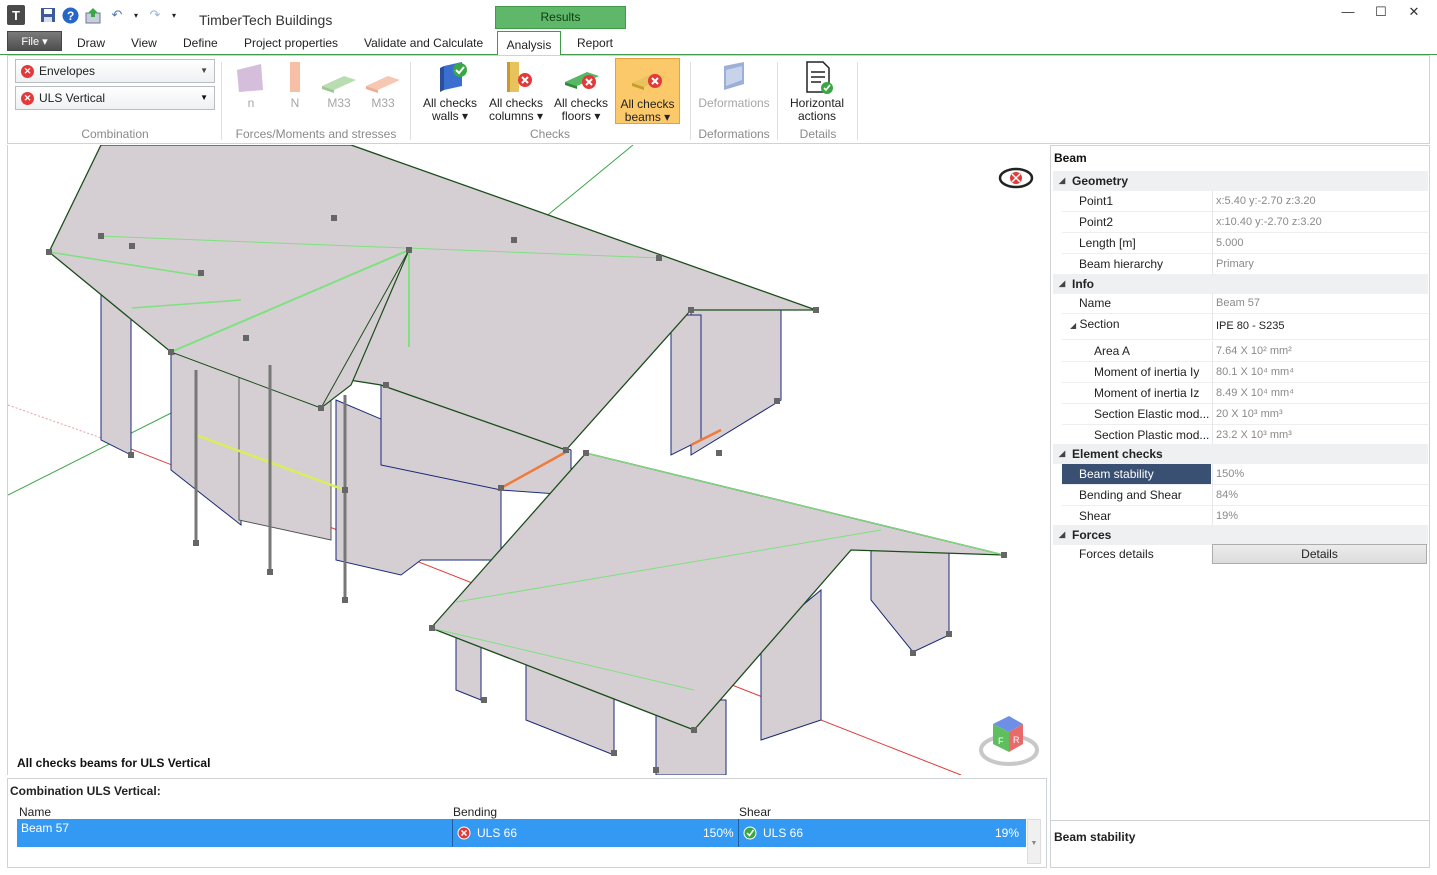  Describe the element at coordinates (1016, 178) in the screenshot. I see `visibility-eye-icon` at that location.